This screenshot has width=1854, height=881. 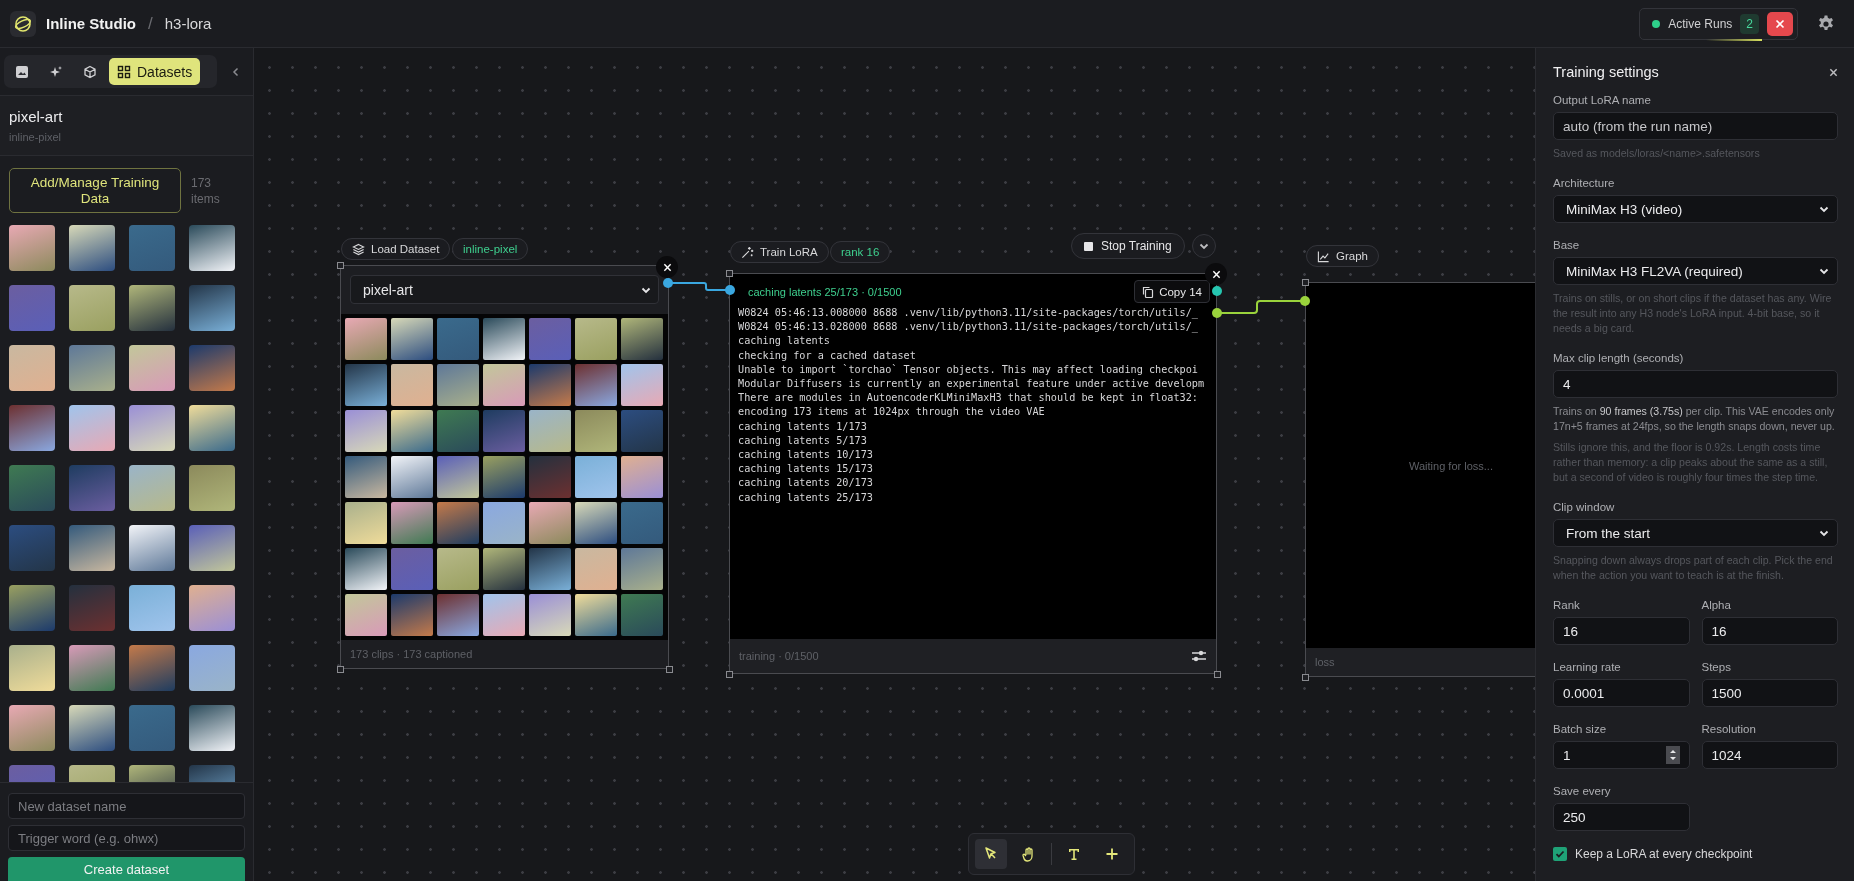 I want to click on stop-runs-button, so click(x=1780, y=23).